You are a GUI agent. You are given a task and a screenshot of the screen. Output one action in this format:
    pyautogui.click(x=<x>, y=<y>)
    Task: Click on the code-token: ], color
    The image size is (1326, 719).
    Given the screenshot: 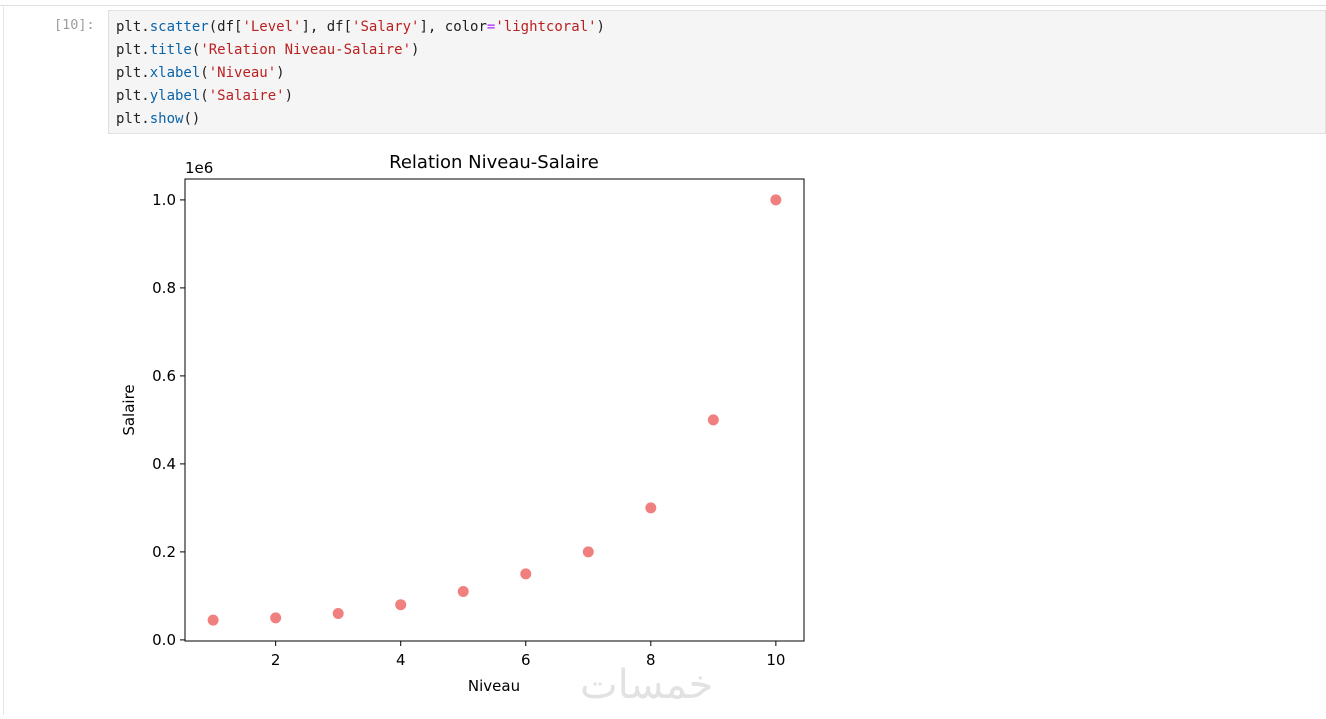 What is the action you would take?
    pyautogui.click(x=453, y=27)
    